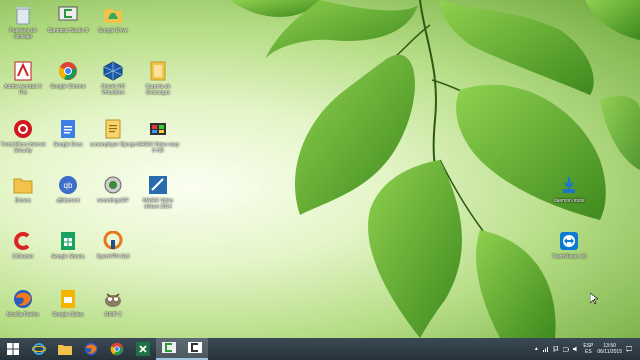 The width and height of the screenshot is (640, 360). What do you see at coordinates (113, 90) in the screenshot?
I see `desktop-icon-label: Oracle VM VirtualBox` at bounding box center [113, 90].